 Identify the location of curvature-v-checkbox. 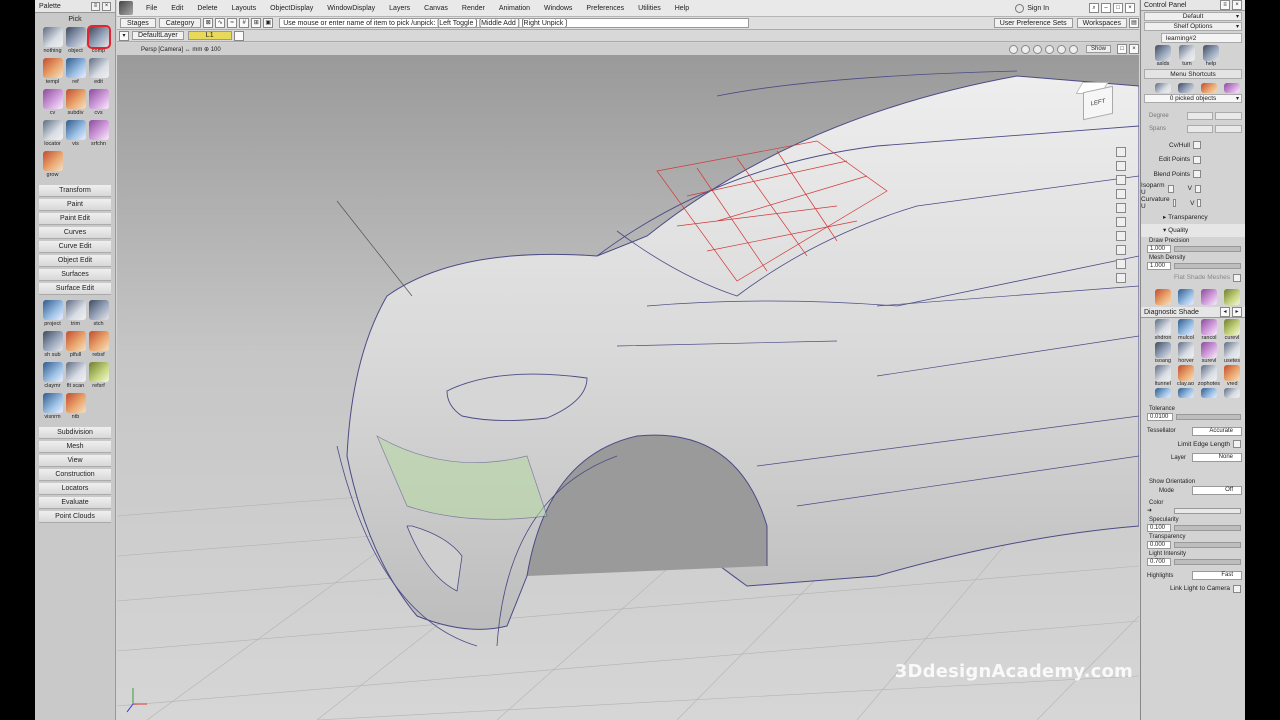
(1199, 203).